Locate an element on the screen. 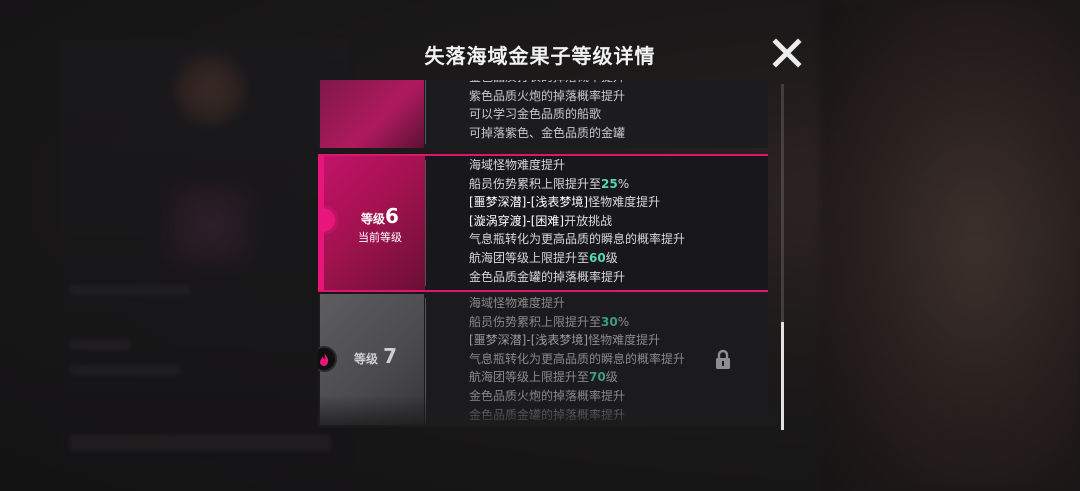 The image size is (1080, 491). benefit-text: 开放挑战 is located at coordinates (588, 220).